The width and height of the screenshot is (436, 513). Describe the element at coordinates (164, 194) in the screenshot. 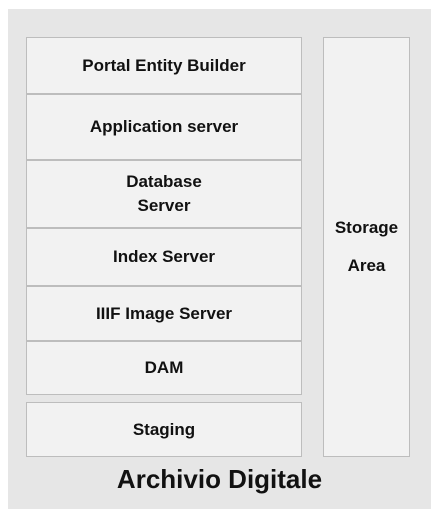

I see `layer-database-server: Database Server` at that location.